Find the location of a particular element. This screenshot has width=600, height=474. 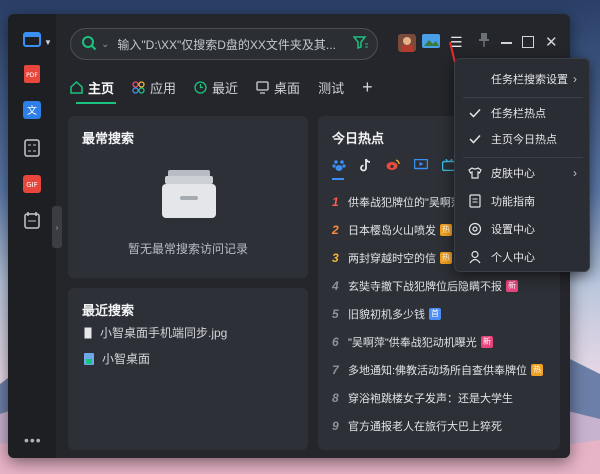

search-icon is located at coordinates (89, 44).